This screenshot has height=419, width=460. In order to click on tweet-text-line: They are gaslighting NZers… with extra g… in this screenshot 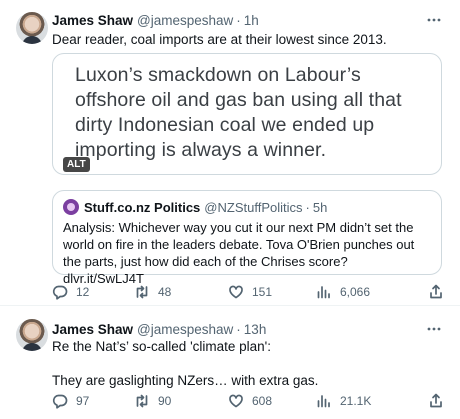, I will do `click(185, 380)`.